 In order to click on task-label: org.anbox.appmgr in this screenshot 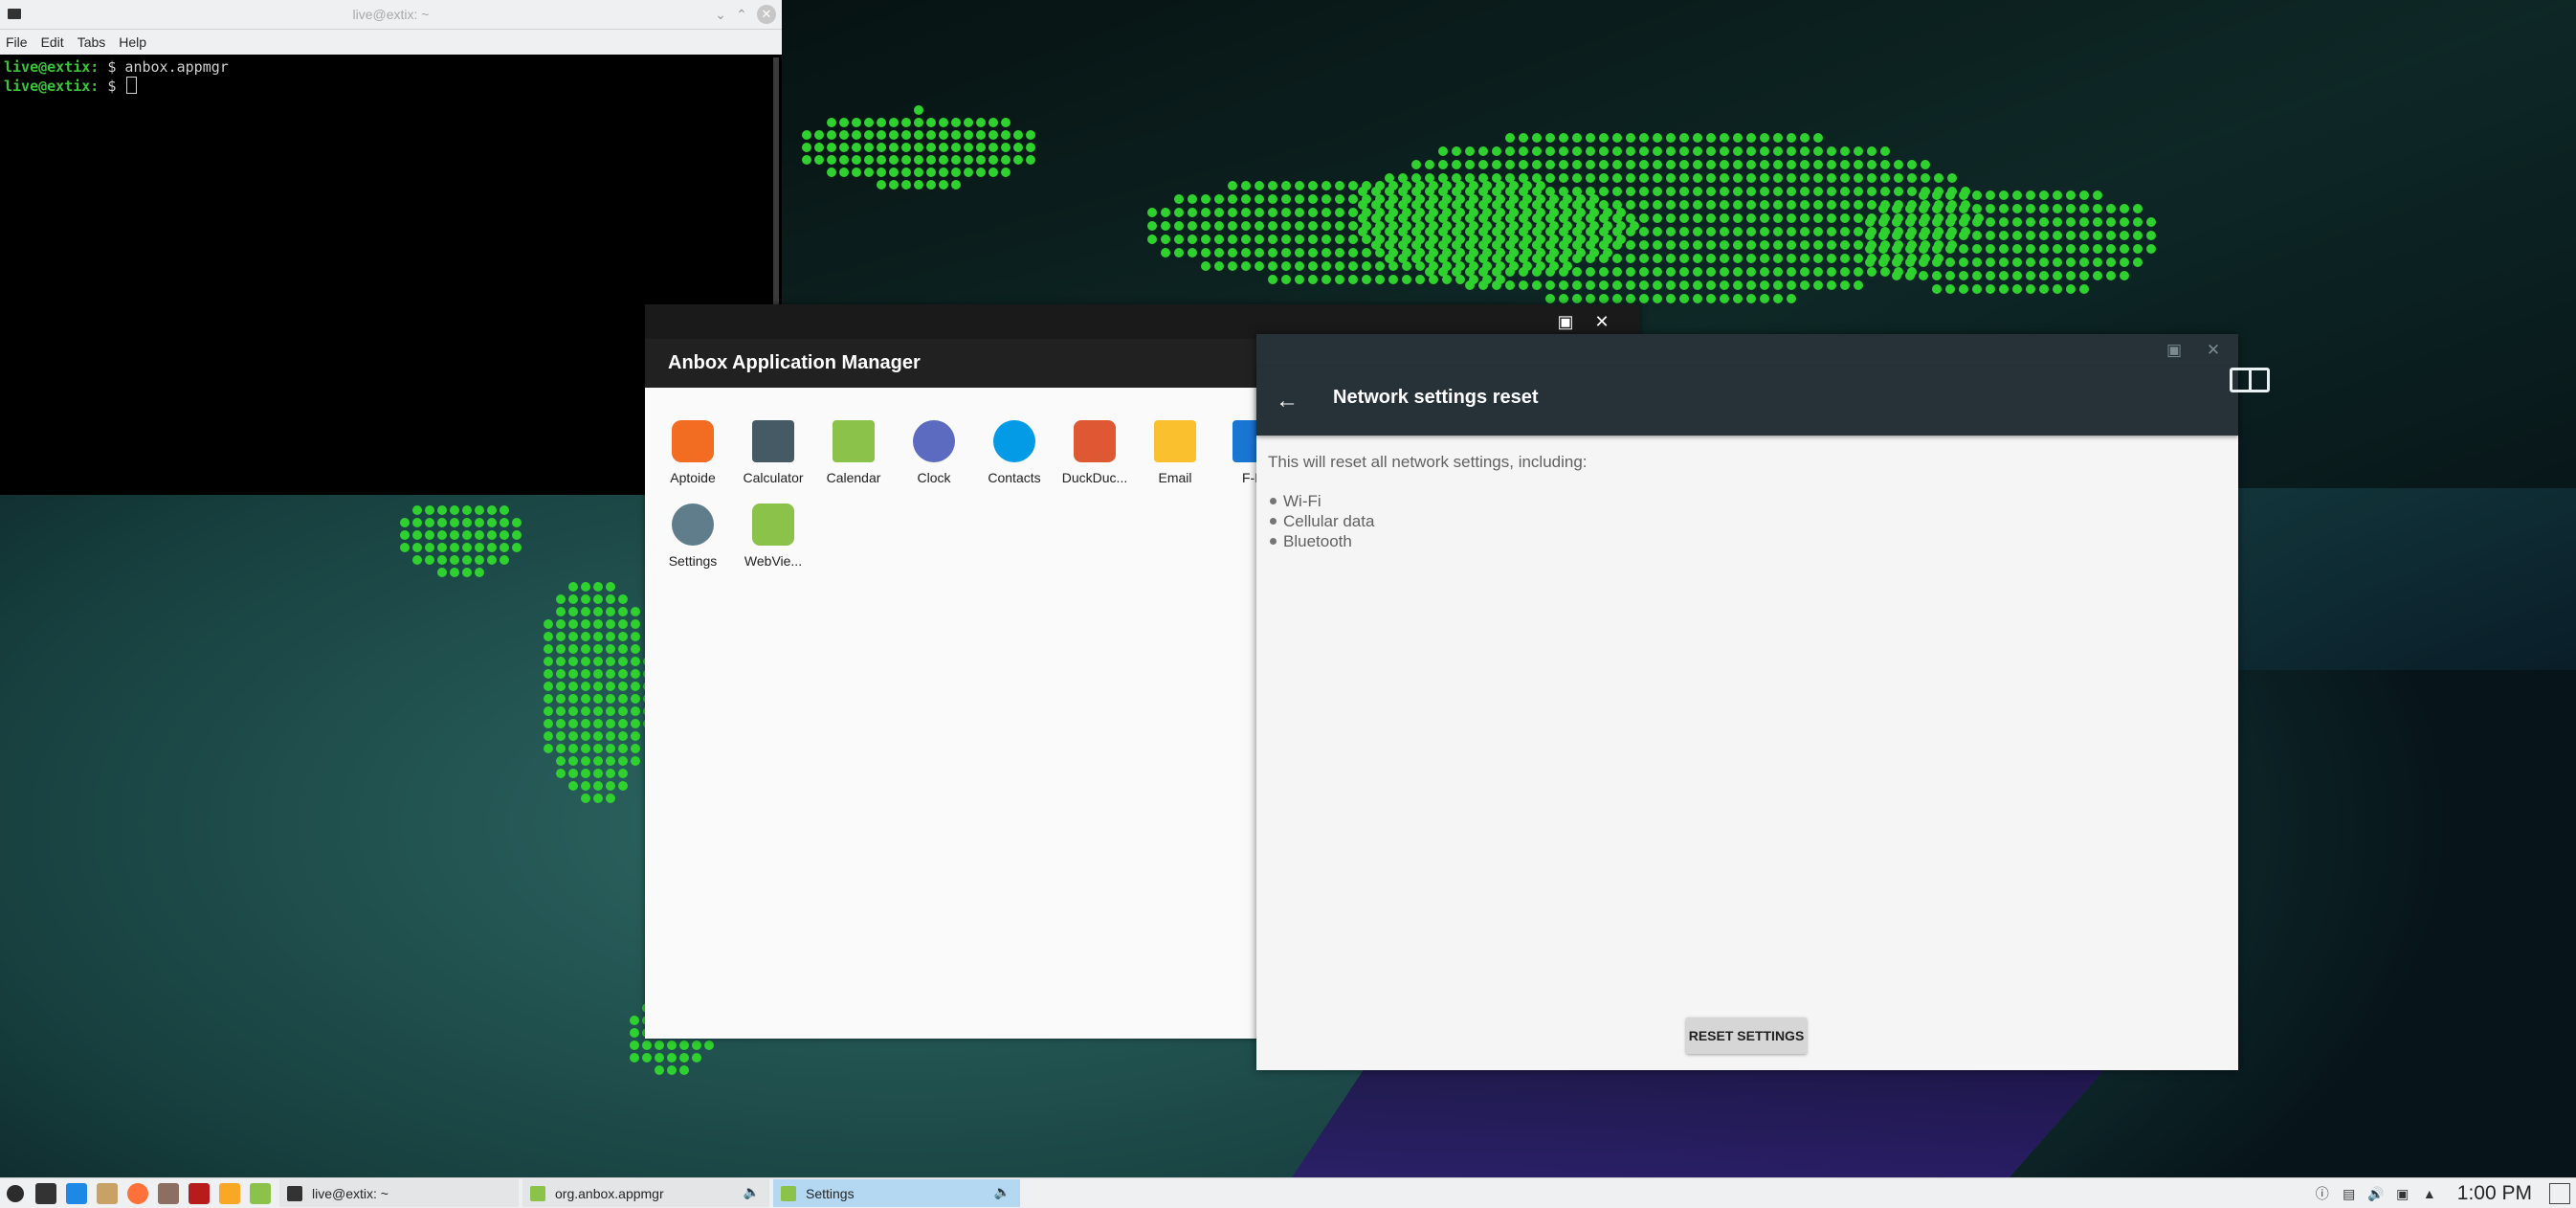, I will do `click(609, 1193)`.